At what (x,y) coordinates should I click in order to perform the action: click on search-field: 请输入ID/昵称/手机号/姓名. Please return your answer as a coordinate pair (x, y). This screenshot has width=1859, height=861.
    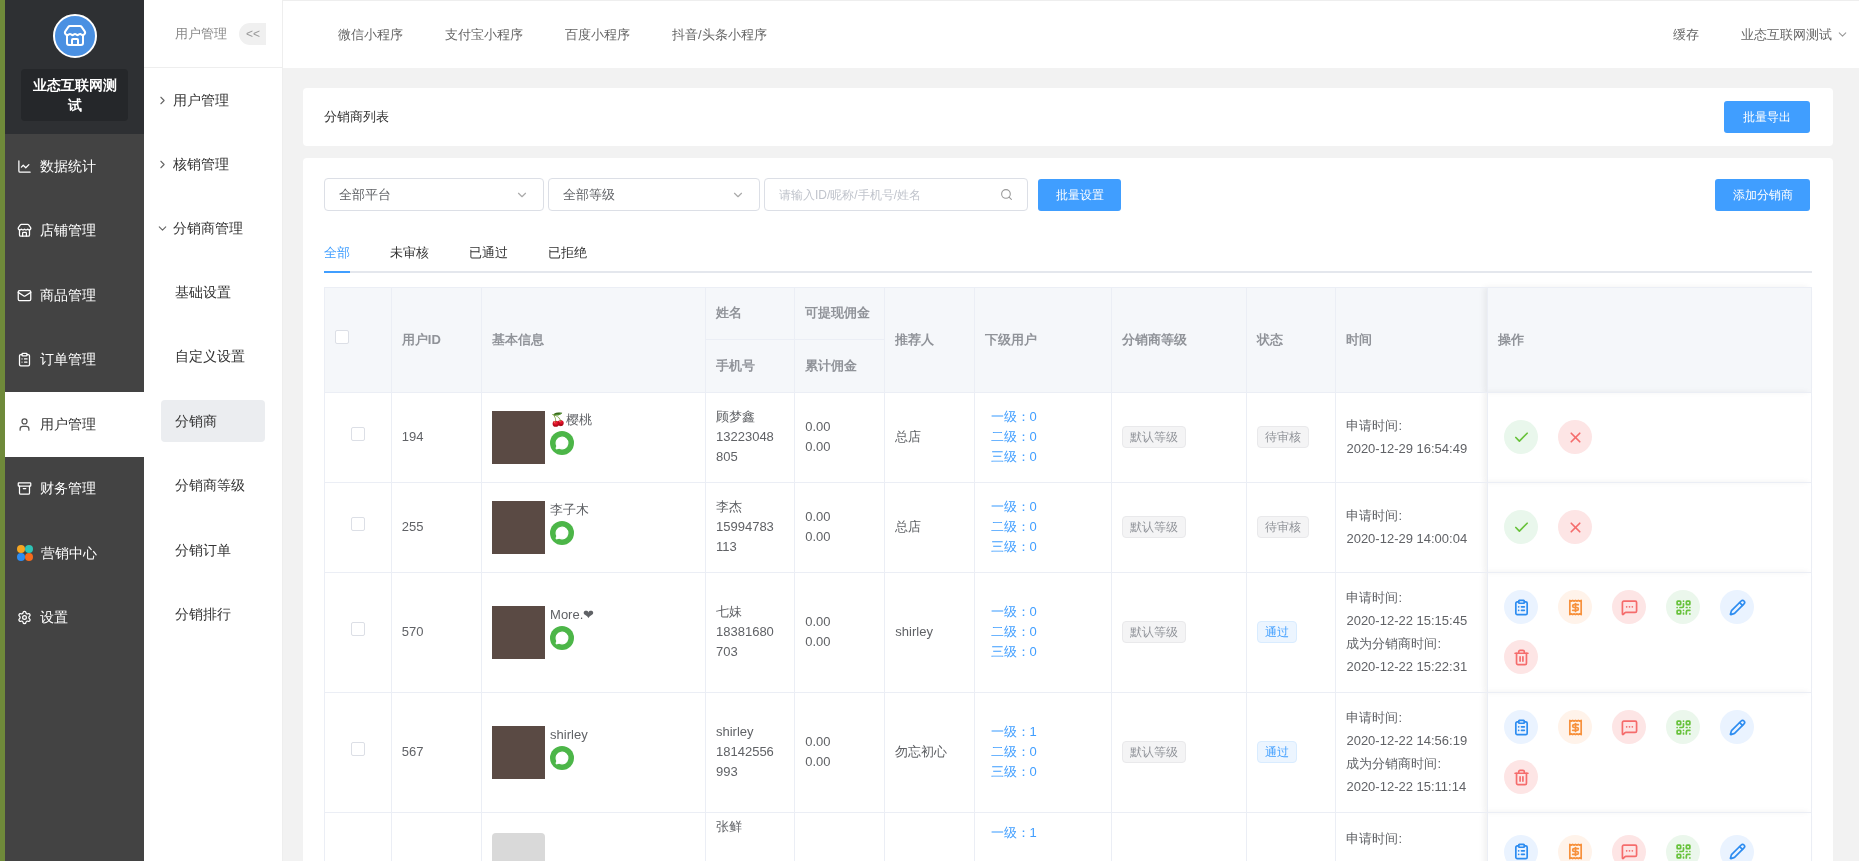
    Looking at the image, I should click on (889, 194).